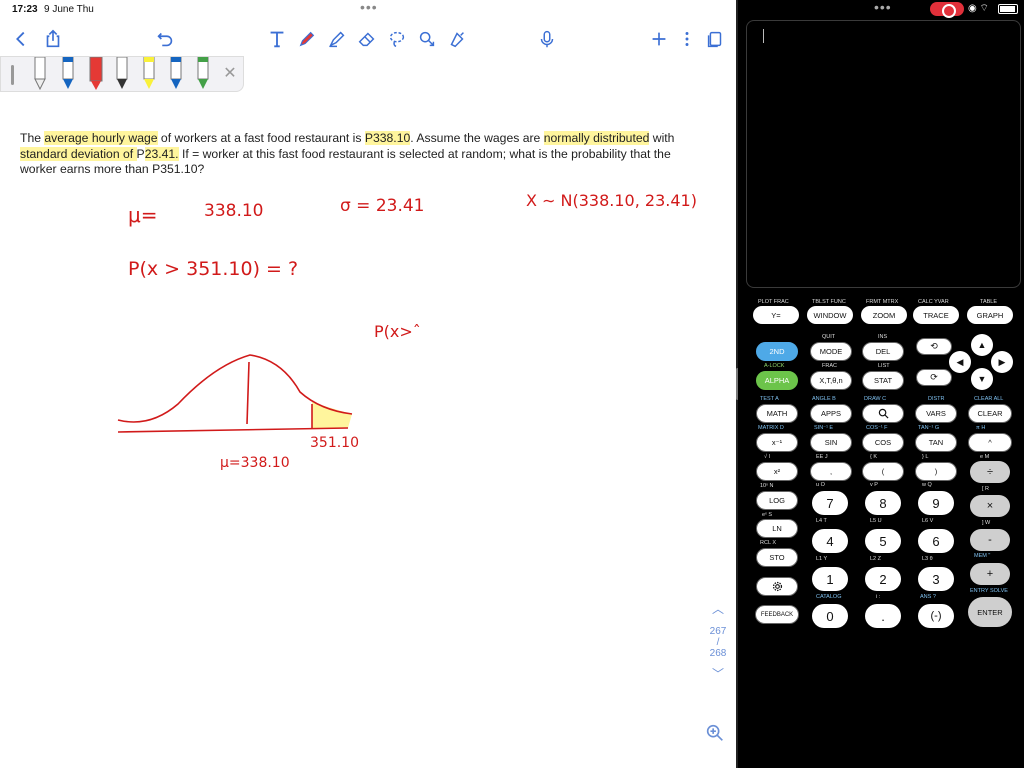  I want to click on mode-key: MODE, so click(831, 351).